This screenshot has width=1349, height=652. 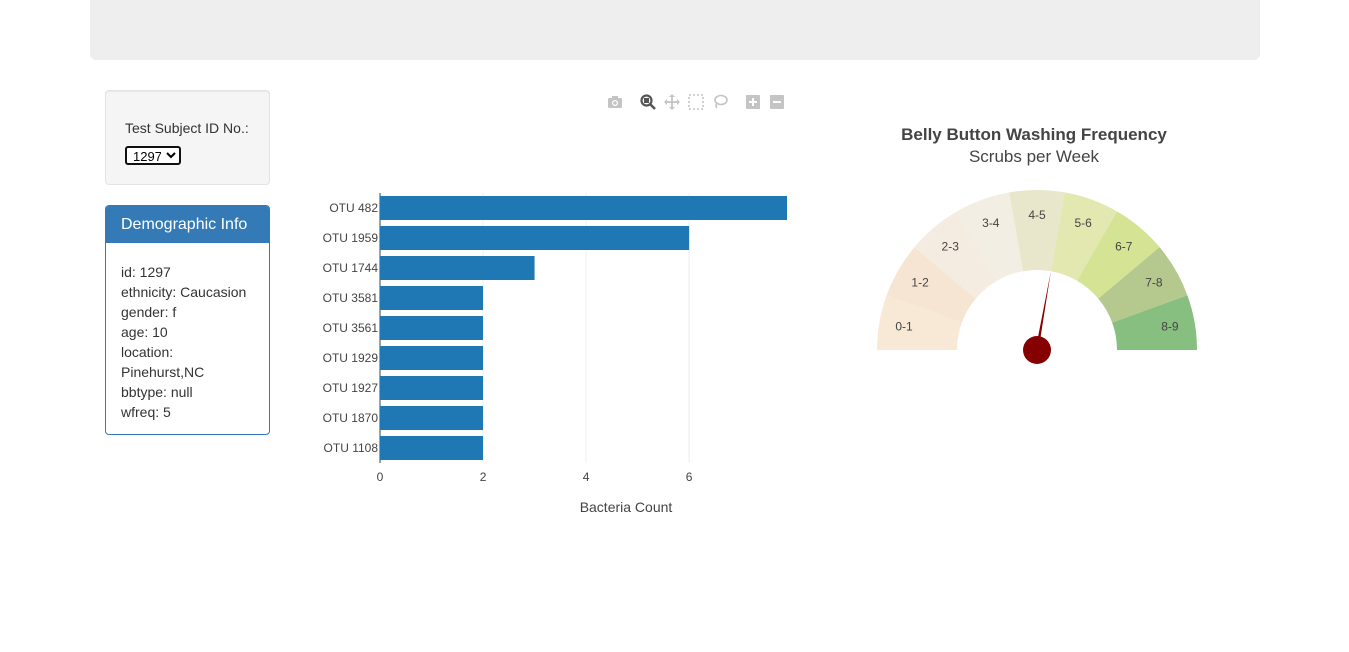 I want to click on demographic-line: ethnicity: Caucasion, so click(x=184, y=292).